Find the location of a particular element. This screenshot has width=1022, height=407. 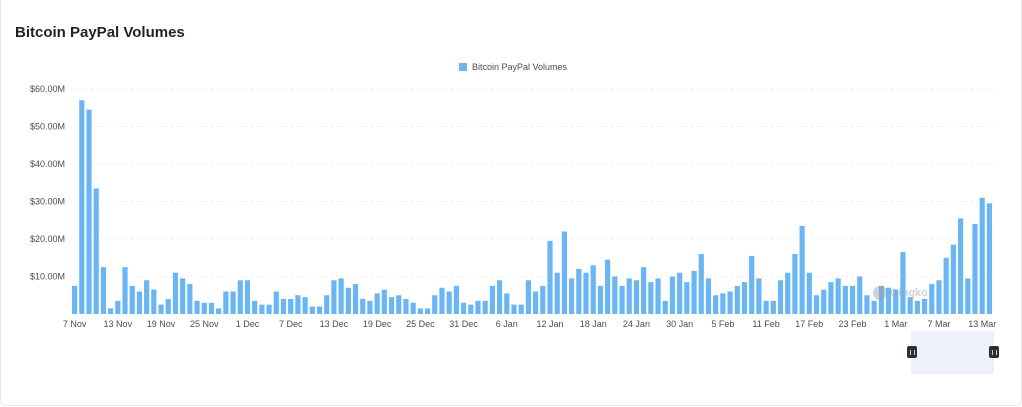

navigator-left-handle is located at coordinates (912, 352).